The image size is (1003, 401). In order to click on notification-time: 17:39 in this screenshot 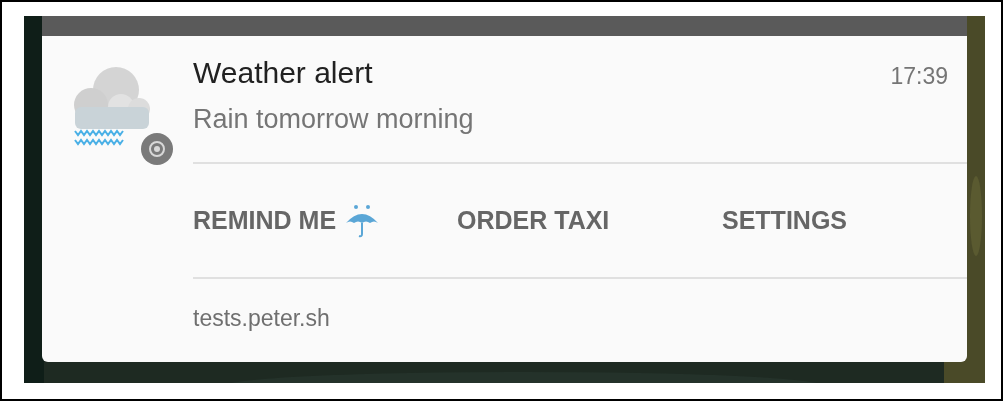, I will do `click(919, 76)`.